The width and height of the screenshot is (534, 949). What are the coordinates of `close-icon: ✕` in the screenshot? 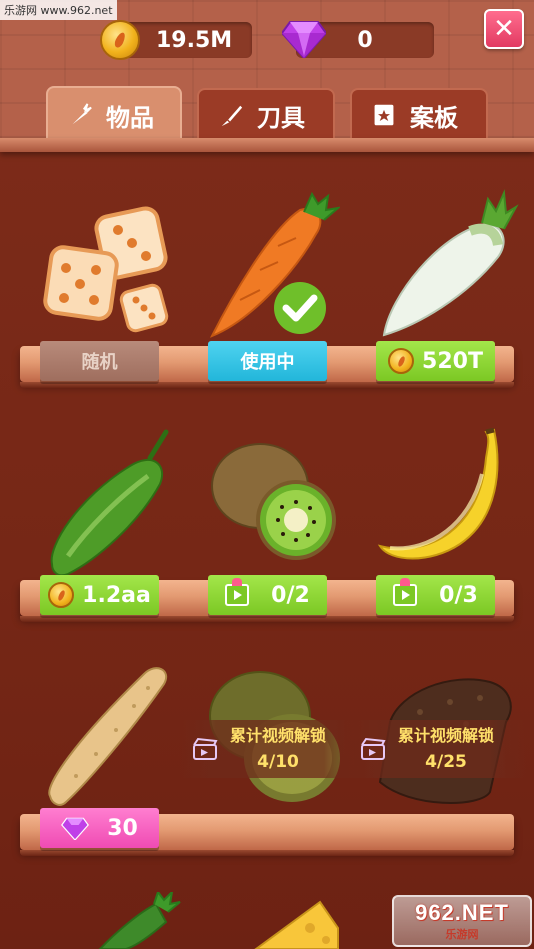 It's located at (504, 29).